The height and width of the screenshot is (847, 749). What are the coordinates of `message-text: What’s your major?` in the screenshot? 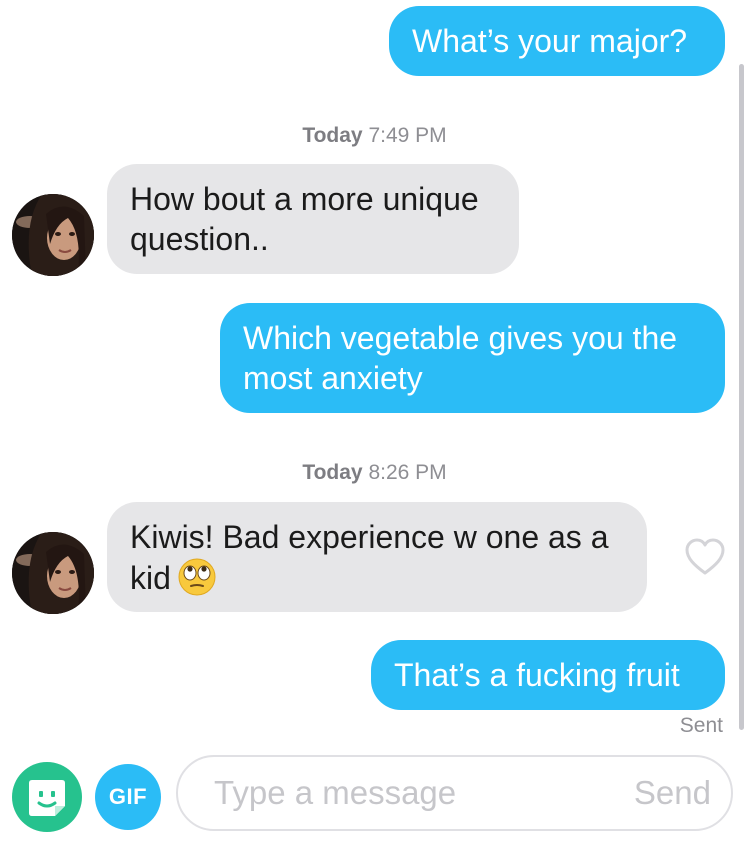 It's located at (550, 41).